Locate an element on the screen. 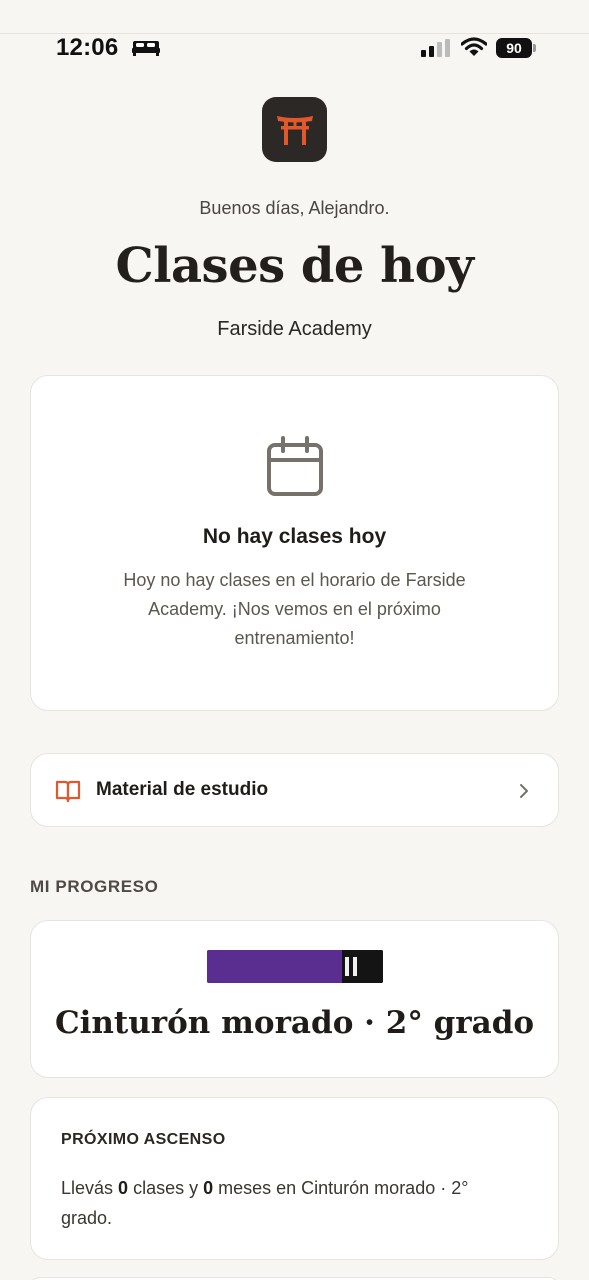  wifi-icon is located at coordinates (474, 46).